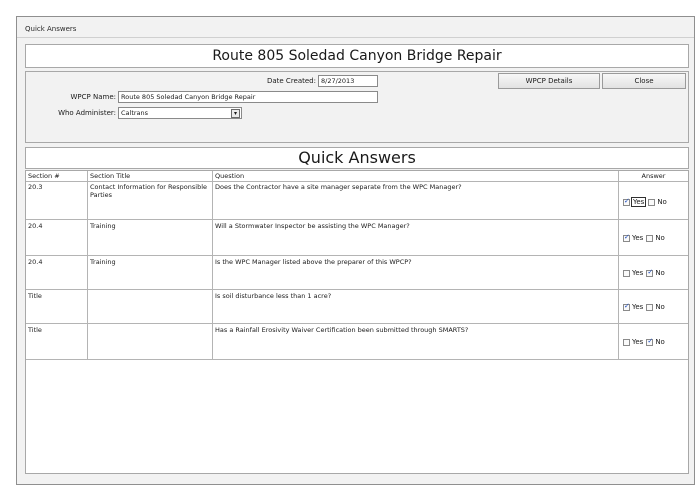 Image resolution: width=699 pixels, height=487 pixels. What do you see at coordinates (357, 158) in the screenshot?
I see `quick-answers-heading: Quick Answers` at bounding box center [357, 158].